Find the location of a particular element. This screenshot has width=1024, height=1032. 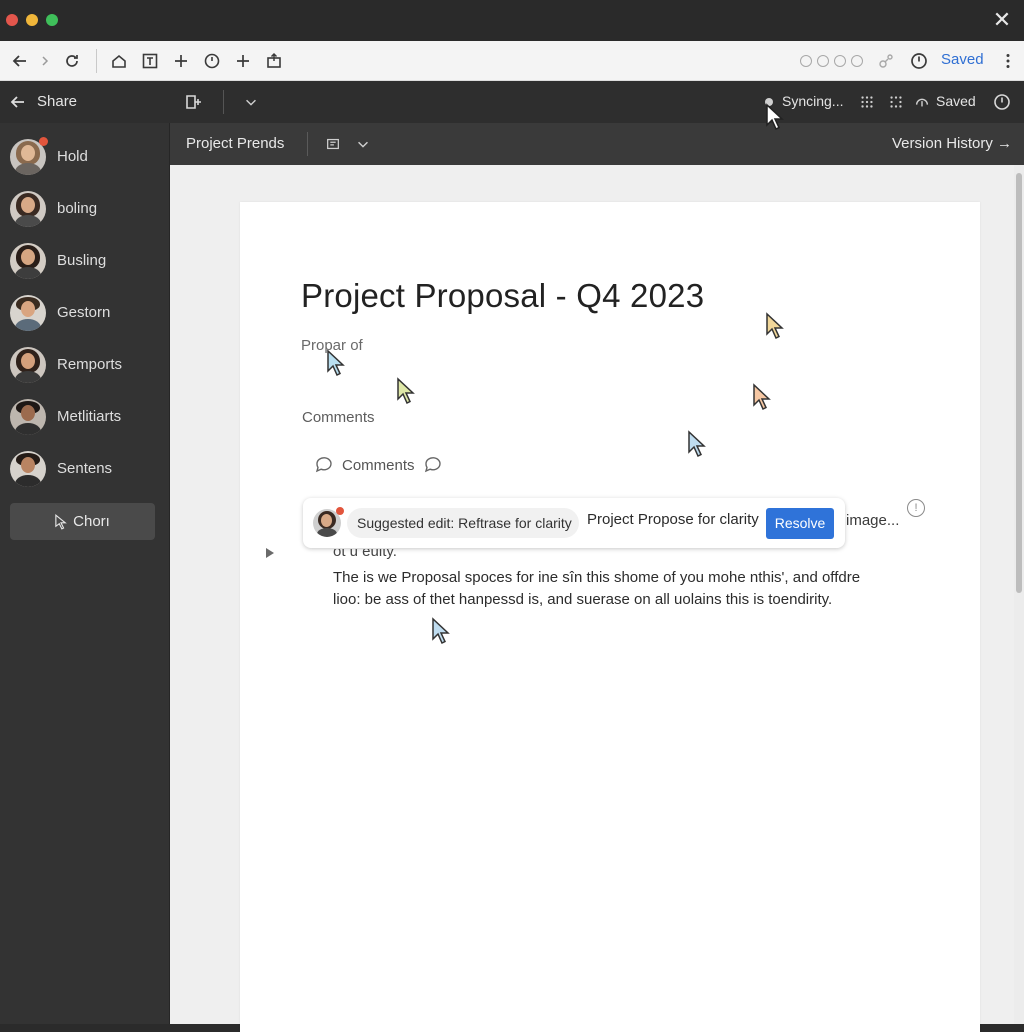

share-button: Share is located at coordinates (57, 101).